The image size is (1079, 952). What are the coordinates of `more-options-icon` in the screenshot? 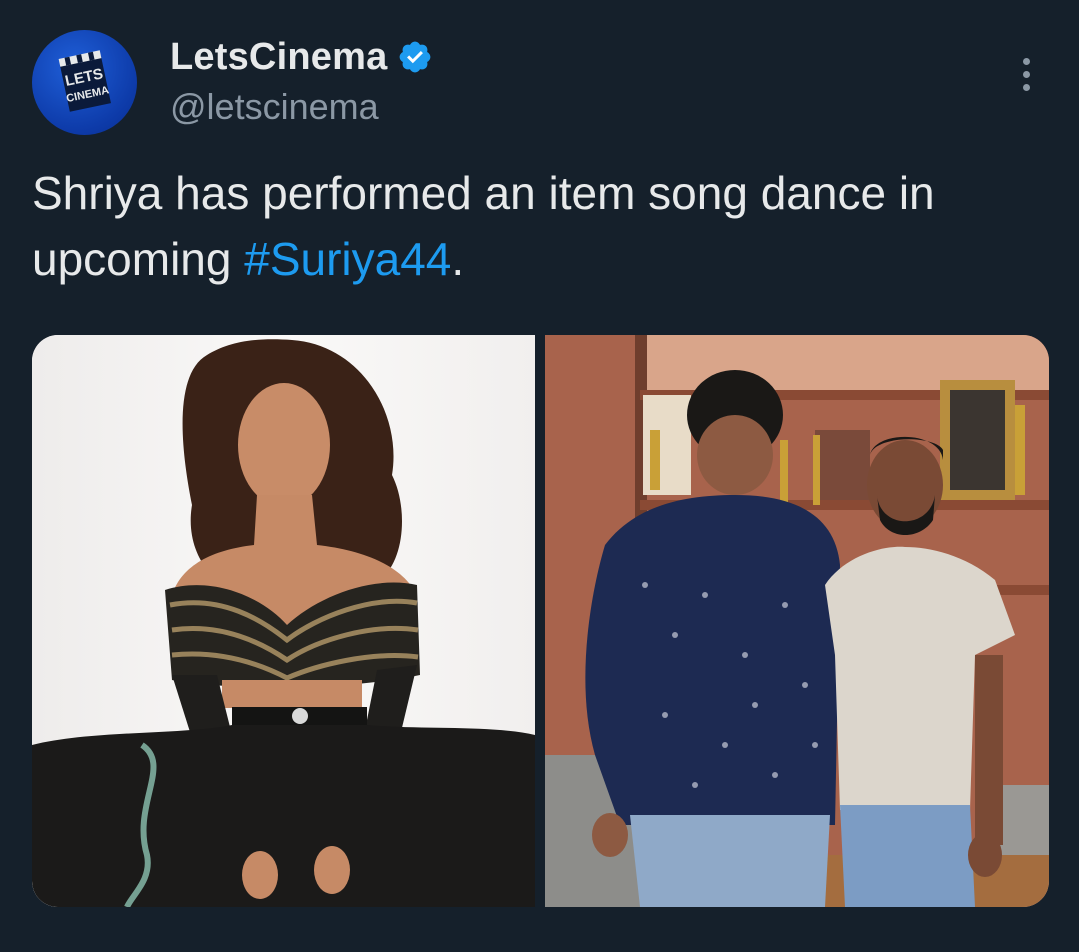 It's located at (1026, 74).